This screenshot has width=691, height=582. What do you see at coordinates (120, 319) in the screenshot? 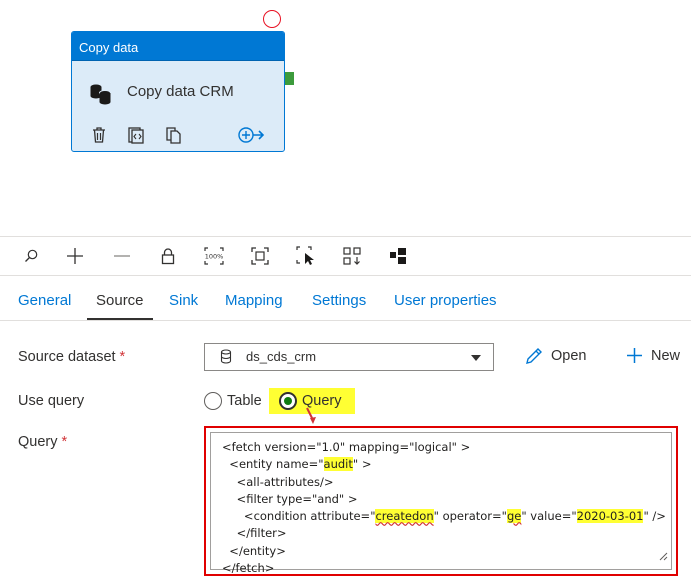
I see `active-tab-indicator` at bounding box center [120, 319].